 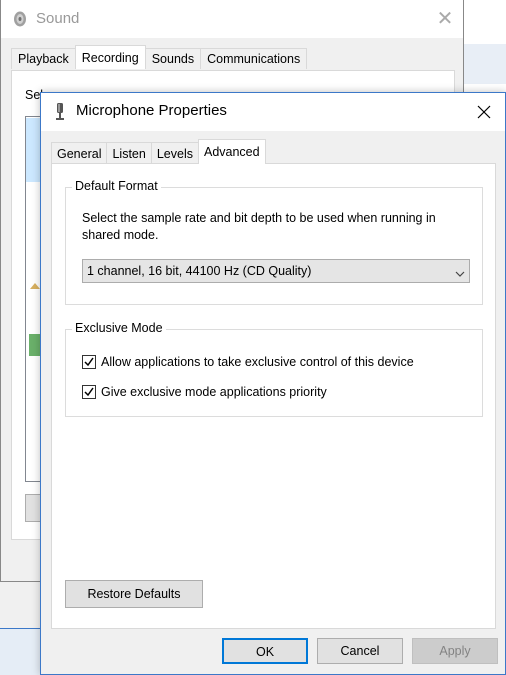 What do you see at coordinates (254, 58) in the screenshot?
I see `tab-communications: Communications` at bounding box center [254, 58].